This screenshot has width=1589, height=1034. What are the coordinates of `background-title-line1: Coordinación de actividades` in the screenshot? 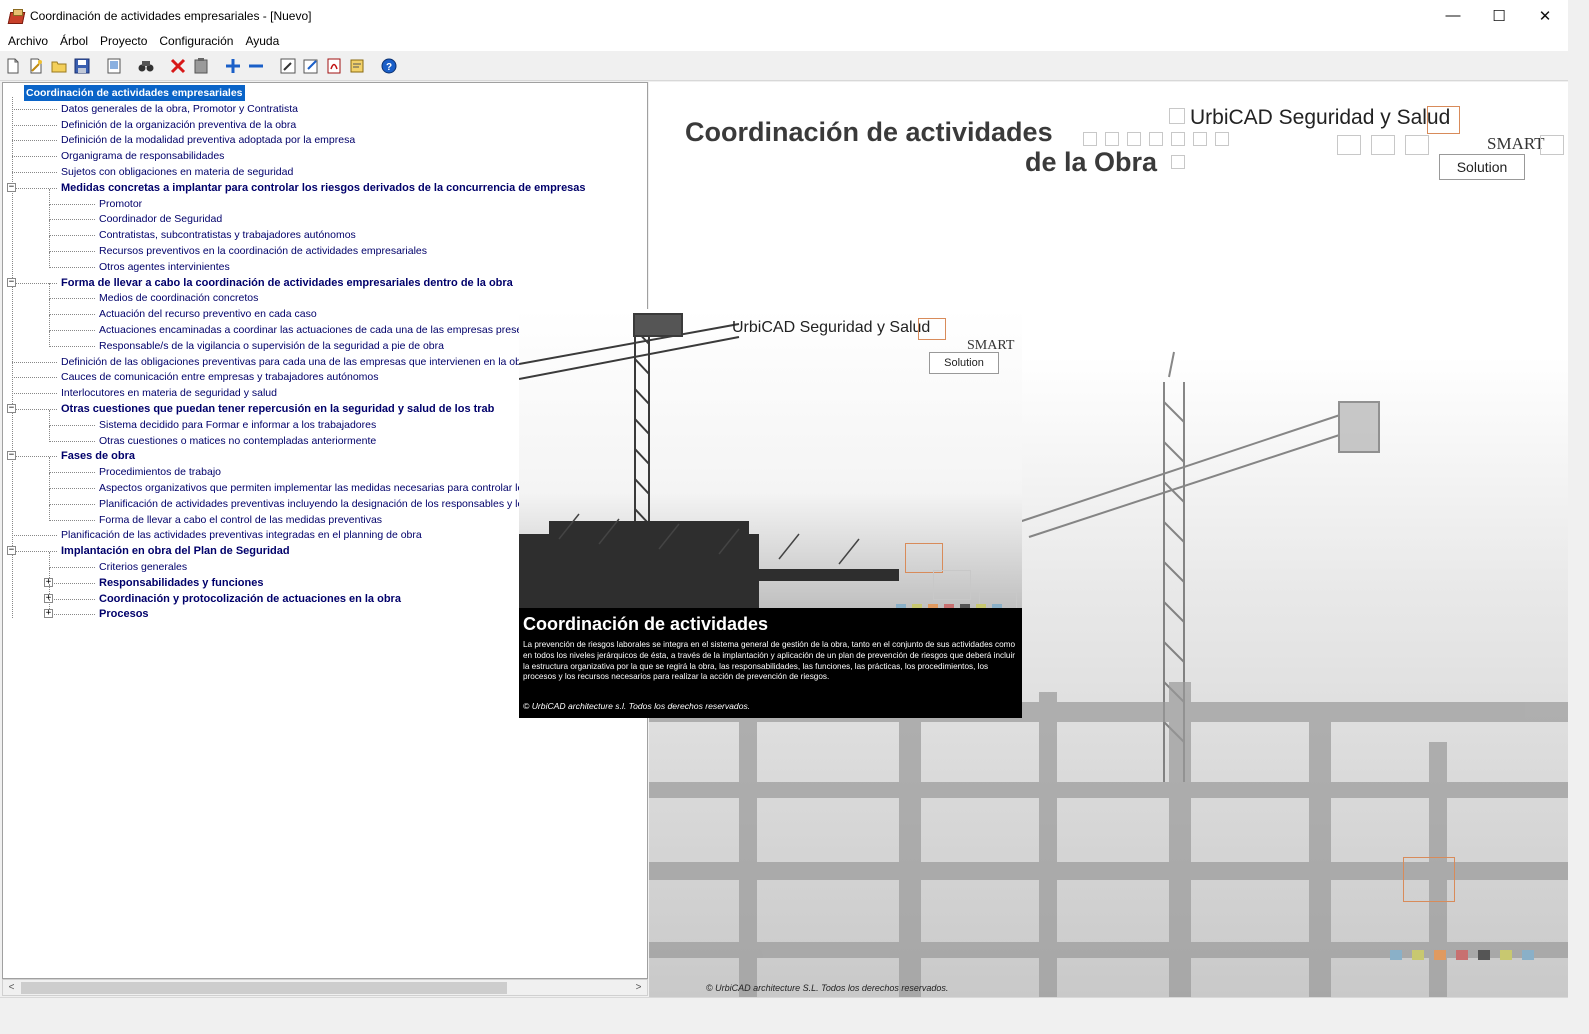 It's located at (869, 132).